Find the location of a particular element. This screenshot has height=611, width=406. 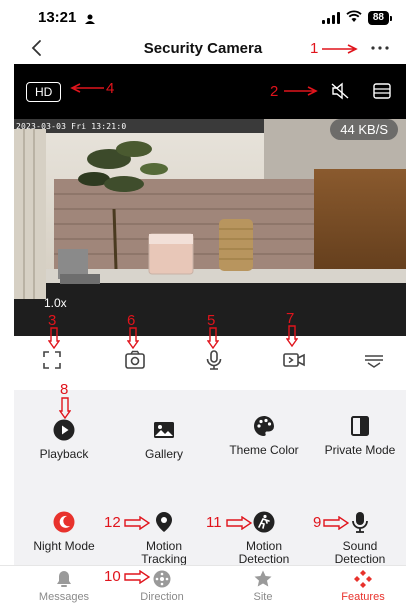

running-person-icon is located at coordinates (264, 522).